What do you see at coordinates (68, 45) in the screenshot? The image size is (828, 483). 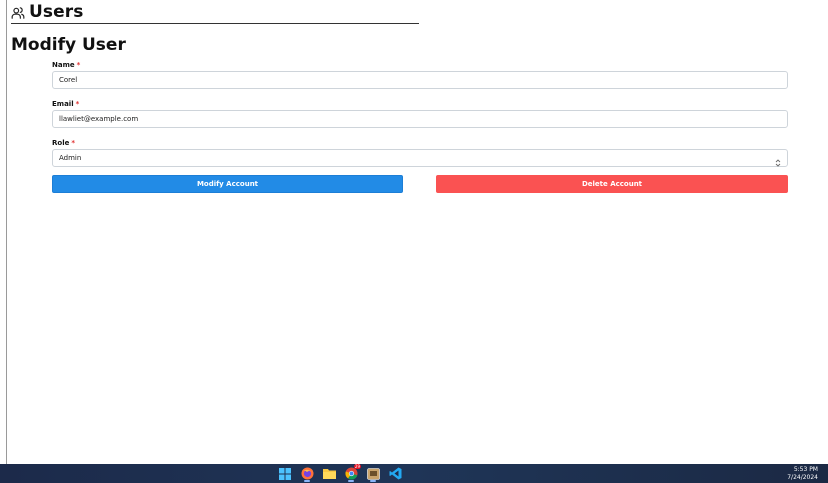 I see `page-title: Modify User` at bounding box center [68, 45].